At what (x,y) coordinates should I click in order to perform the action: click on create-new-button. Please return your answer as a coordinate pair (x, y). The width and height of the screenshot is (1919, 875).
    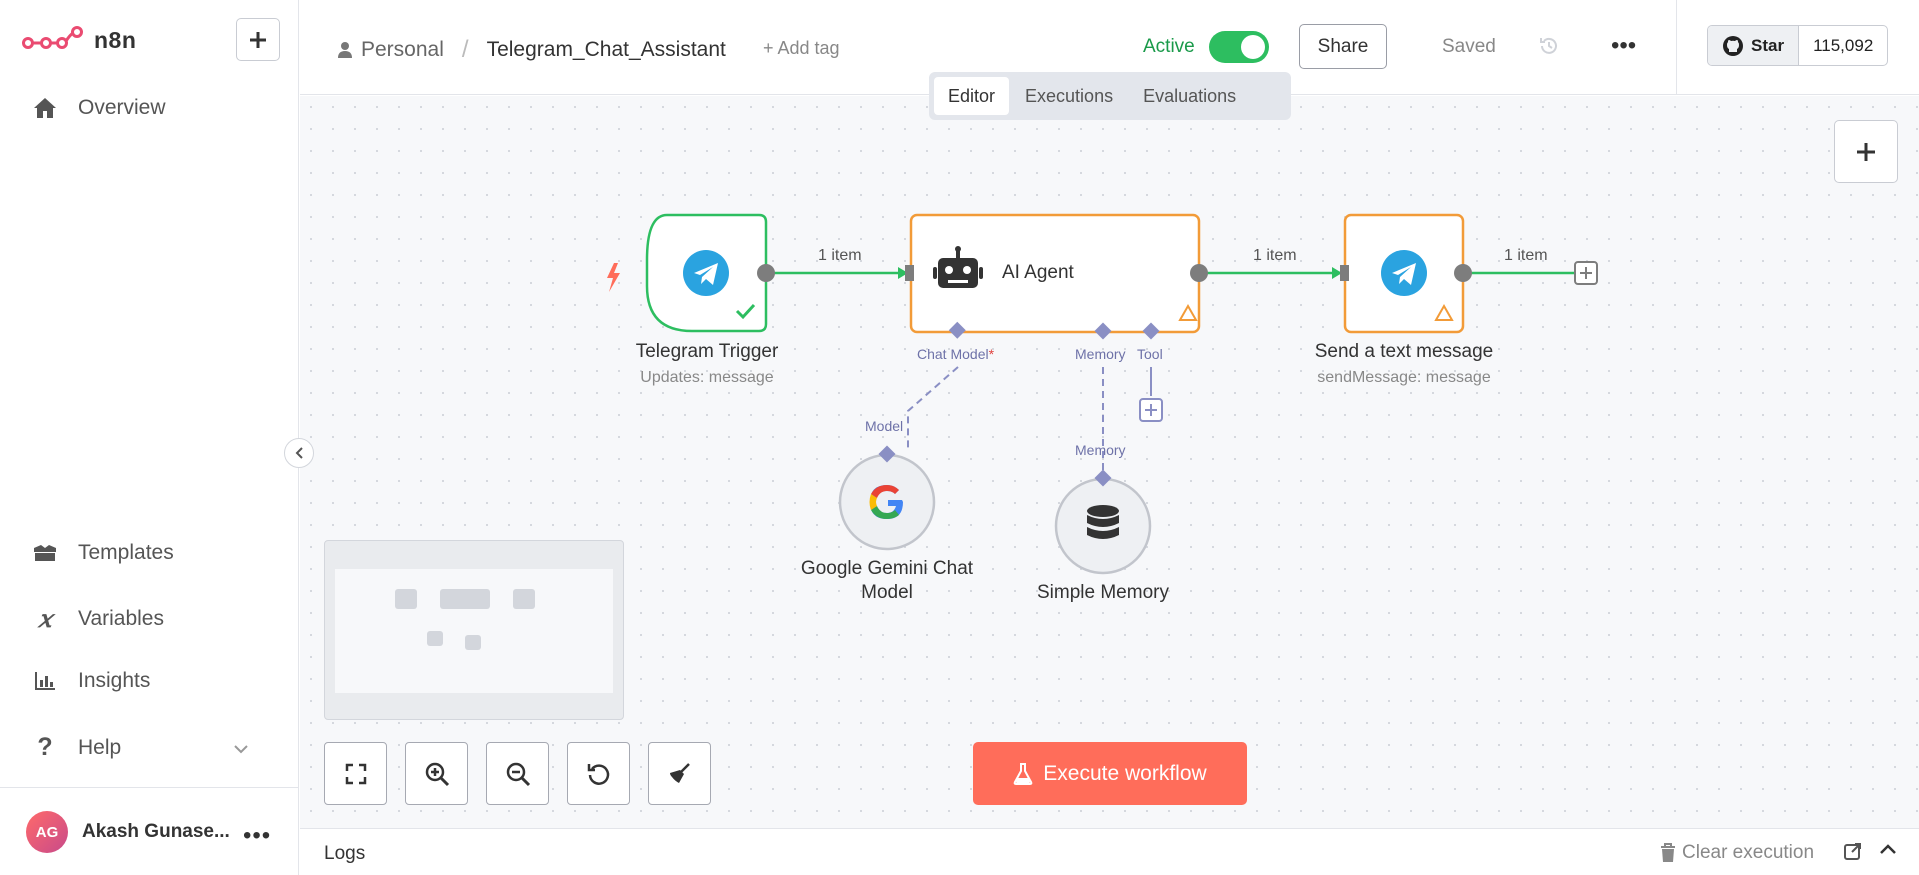
    Looking at the image, I should click on (258, 39).